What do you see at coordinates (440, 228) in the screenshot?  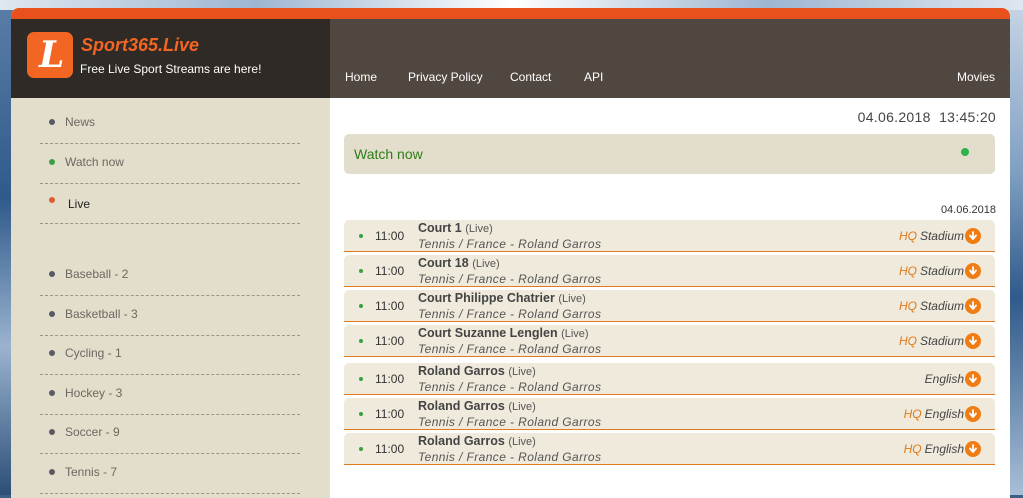 I see `event-title-text: Court 1` at bounding box center [440, 228].